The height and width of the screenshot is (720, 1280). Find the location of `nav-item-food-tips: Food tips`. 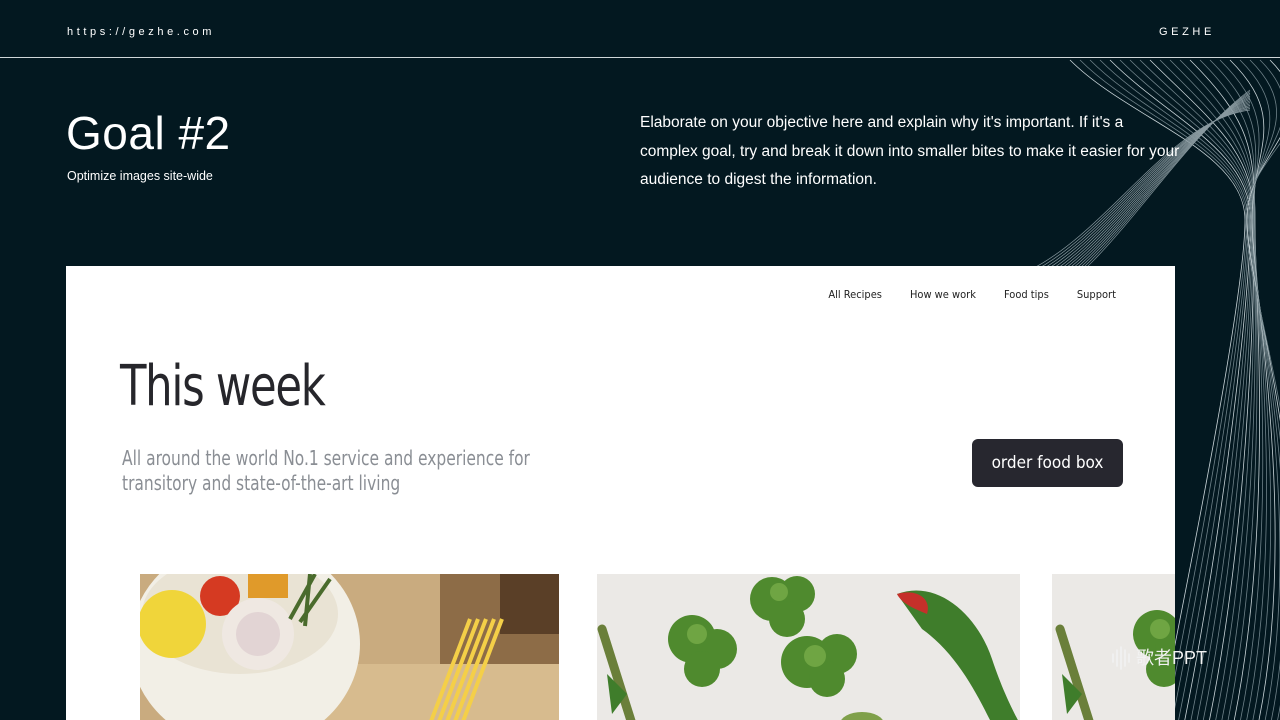

nav-item-food-tips: Food tips is located at coordinates (1026, 294).